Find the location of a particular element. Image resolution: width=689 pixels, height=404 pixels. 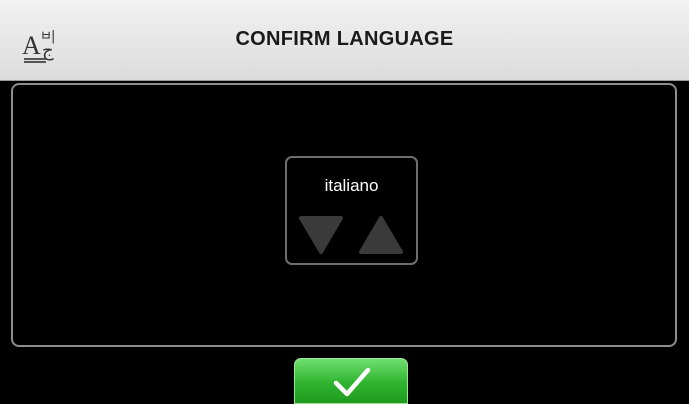

current-language-label: italiano is located at coordinates (351, 185).